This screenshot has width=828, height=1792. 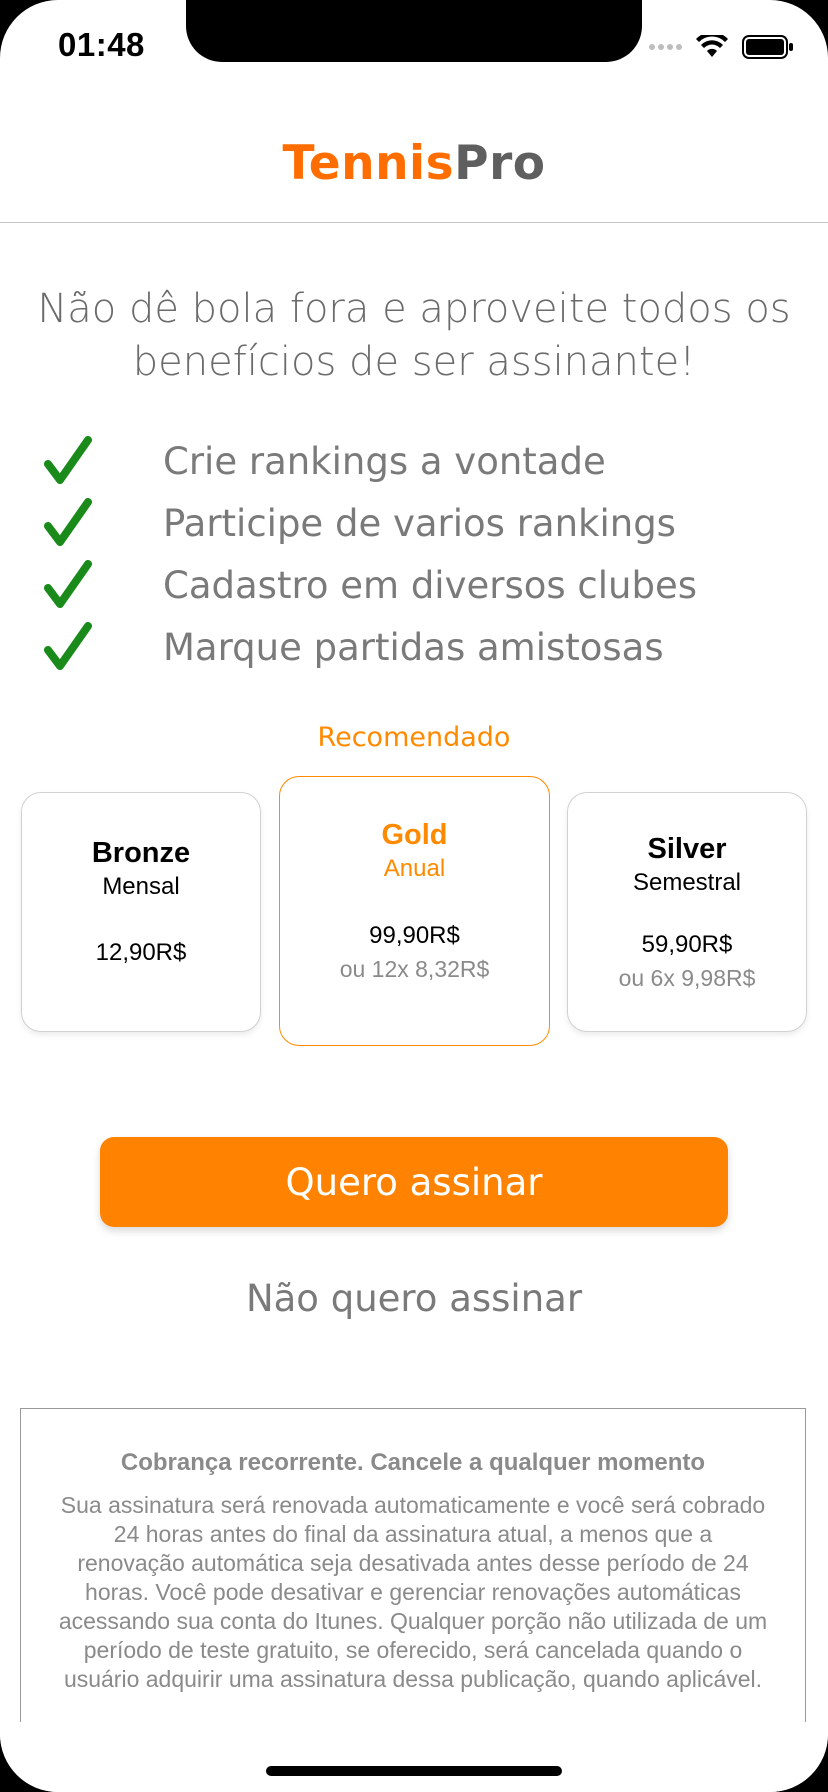 I want to click on plan-period: Semestral, so click(x=687, y=882).